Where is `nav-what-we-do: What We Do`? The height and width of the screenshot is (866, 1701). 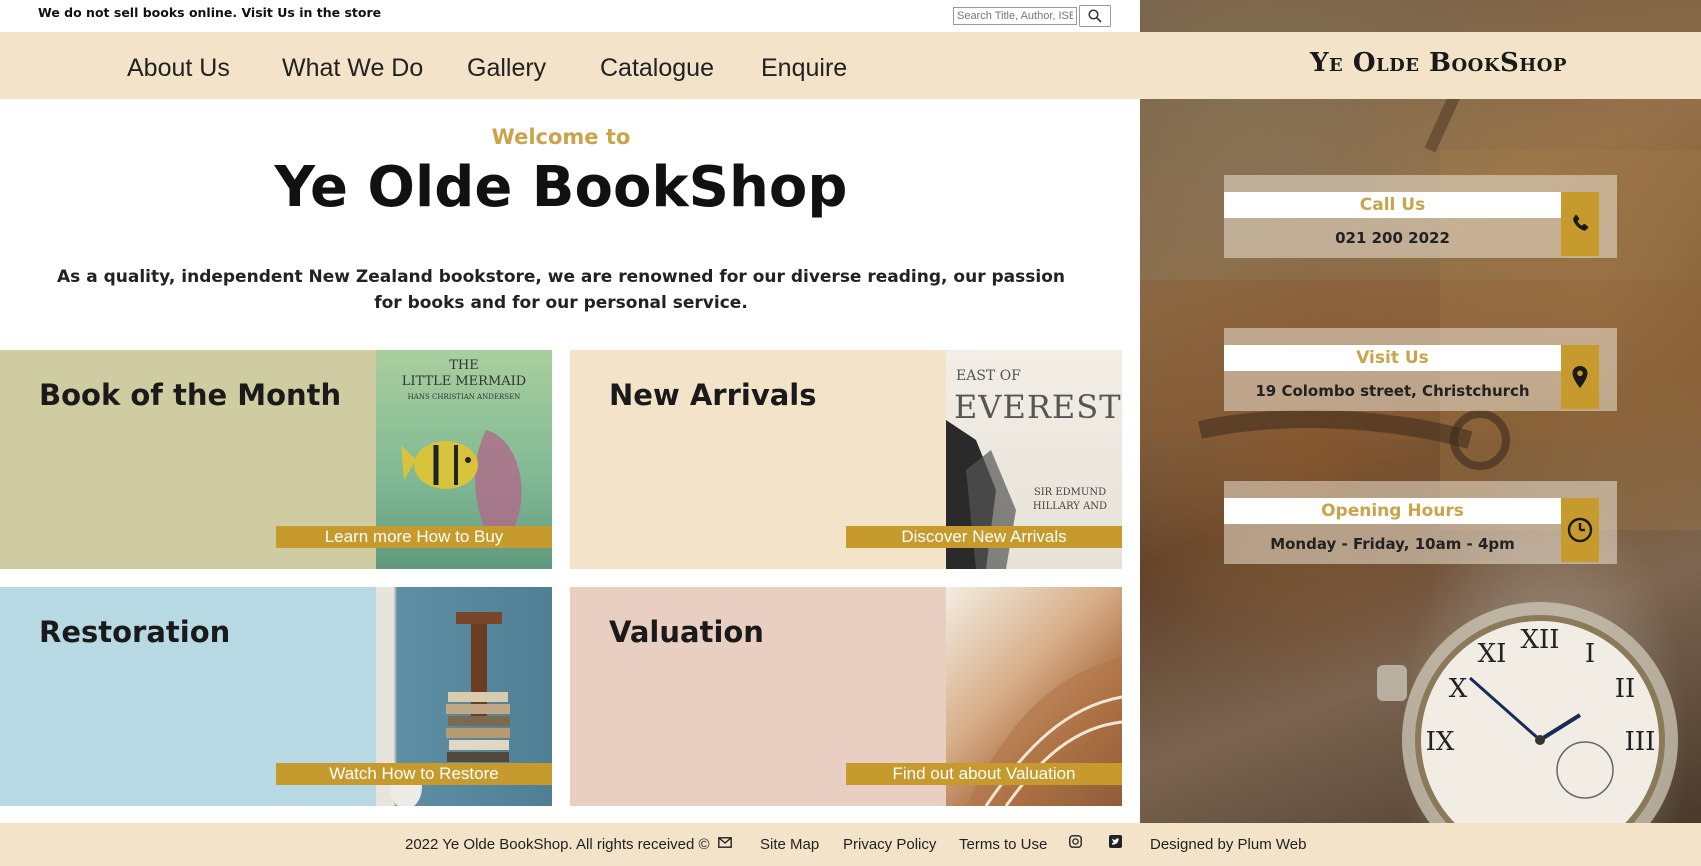
nav-what-we-do: What We Do is located at coordinates (352, 68).